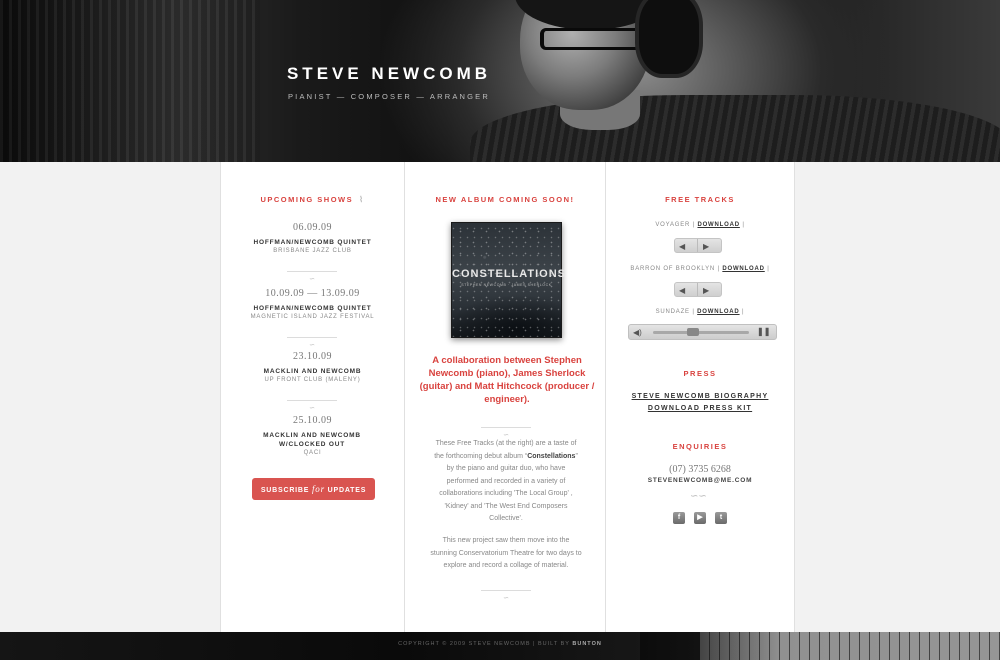  I want to click on hero-photo-shirt, so click(735, 128).